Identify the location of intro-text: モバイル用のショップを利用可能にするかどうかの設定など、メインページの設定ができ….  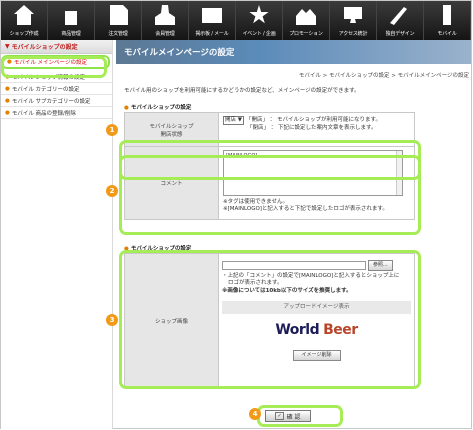
(242, 91).